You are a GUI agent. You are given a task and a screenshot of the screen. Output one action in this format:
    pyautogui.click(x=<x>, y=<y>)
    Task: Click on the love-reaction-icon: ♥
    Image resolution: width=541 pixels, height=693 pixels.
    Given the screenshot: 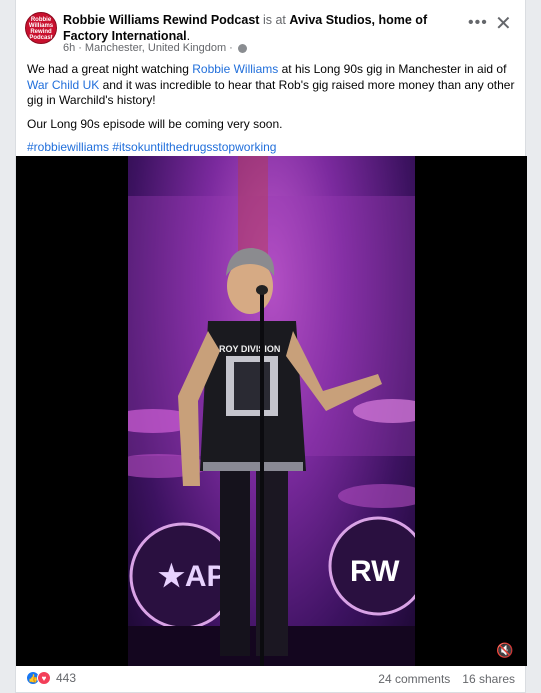 What is the action you would take?
    pyautogui.click(x=44, y=678)
    